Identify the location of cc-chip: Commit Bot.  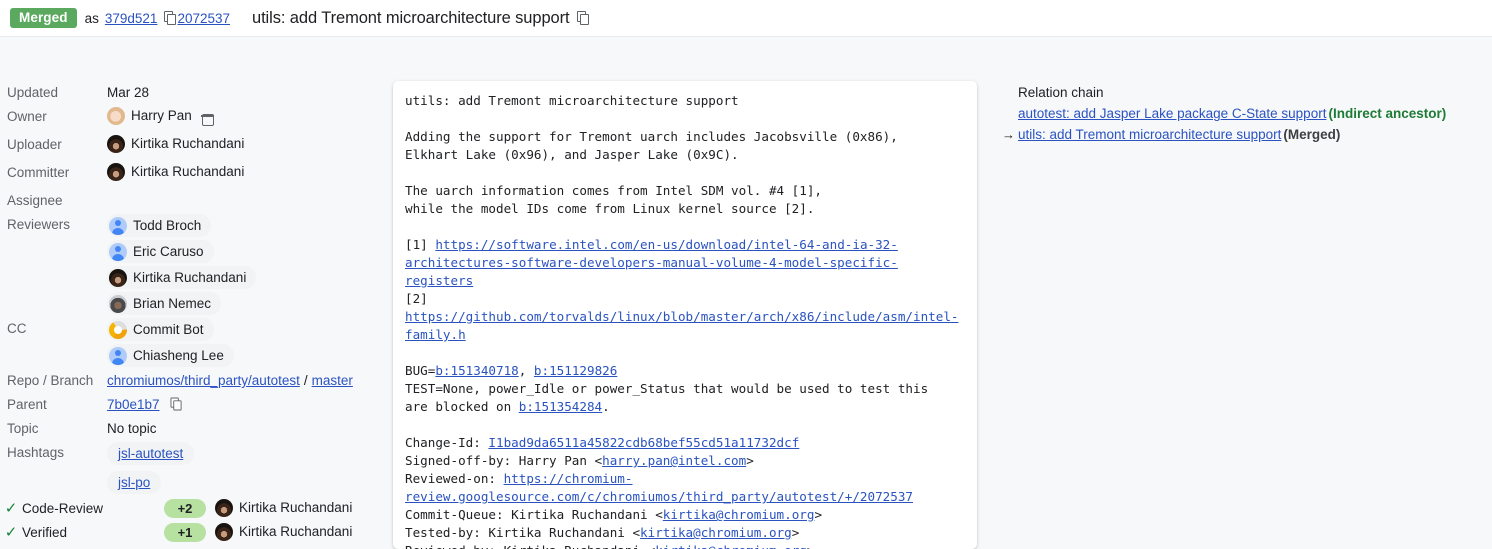
(160, 329).